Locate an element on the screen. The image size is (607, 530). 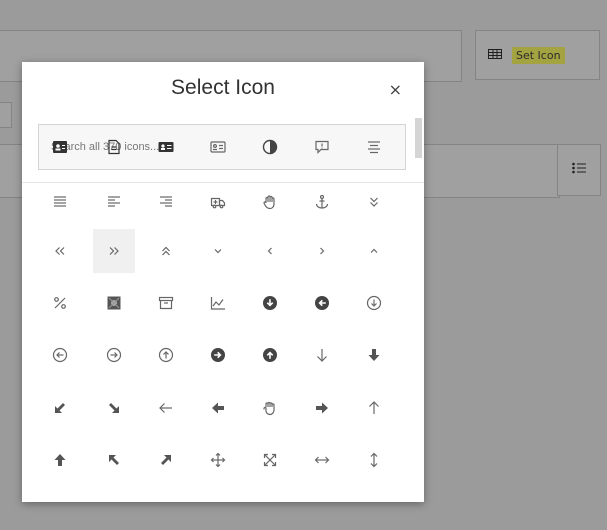
arrow-down-left-icon is located at coordinates (60, 408).